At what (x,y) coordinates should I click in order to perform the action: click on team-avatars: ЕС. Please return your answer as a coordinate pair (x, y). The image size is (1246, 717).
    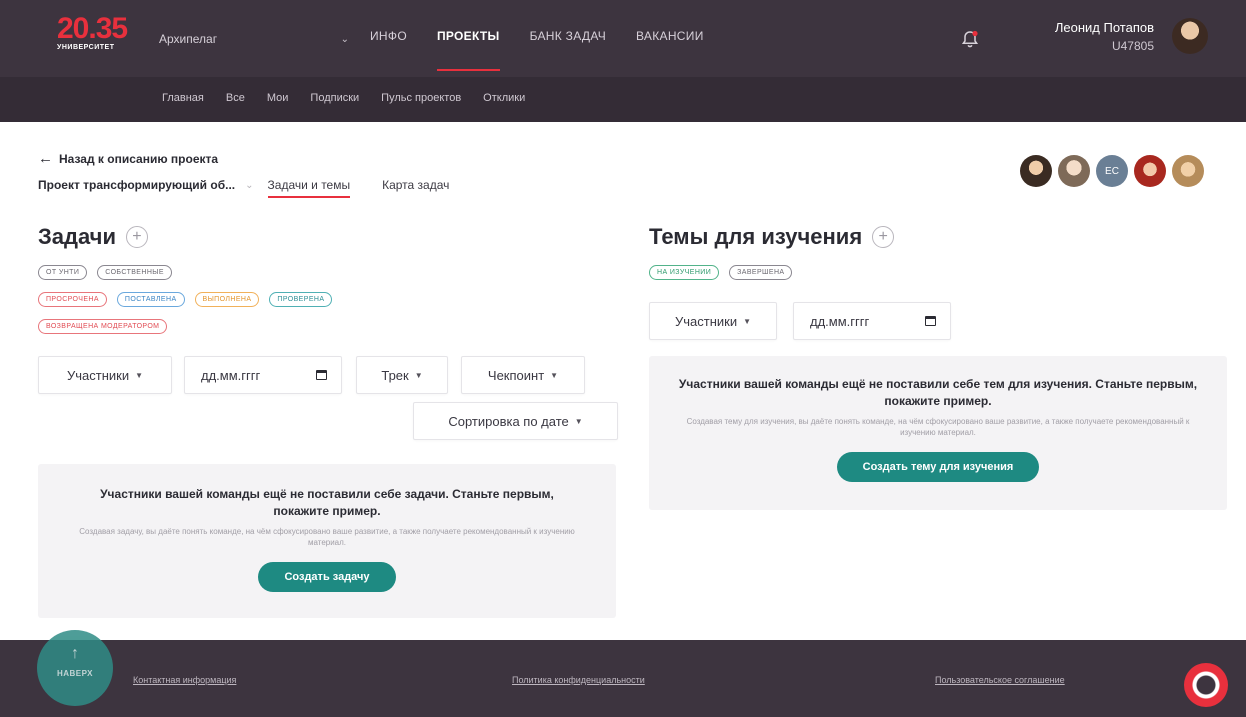
    Looking at the image, I should click on (1112, 171).